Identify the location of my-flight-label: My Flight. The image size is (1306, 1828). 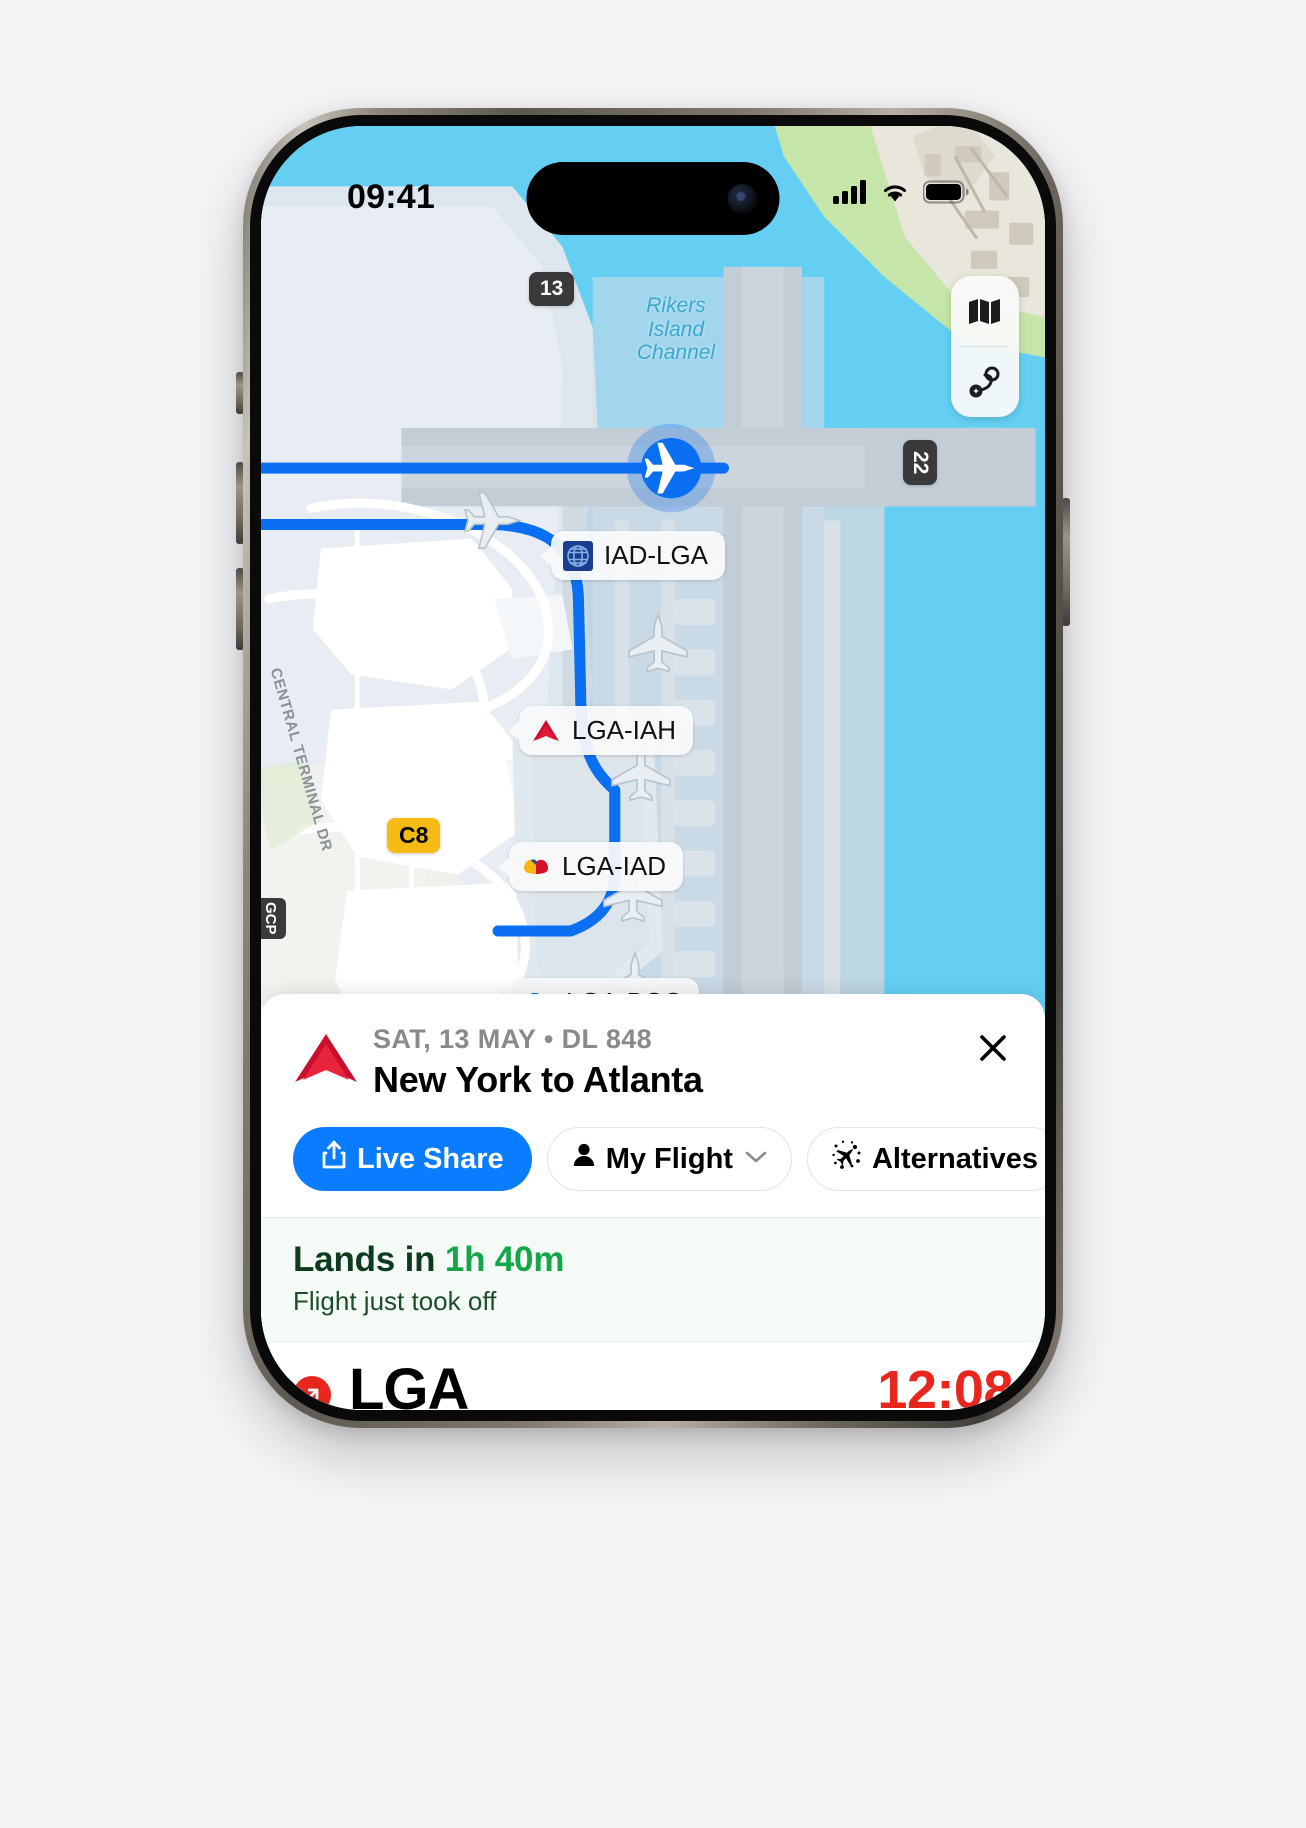
(669, 1158).